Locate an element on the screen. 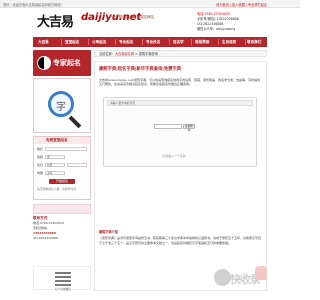  gender-select: 男 is located at coordinates (55, 157).